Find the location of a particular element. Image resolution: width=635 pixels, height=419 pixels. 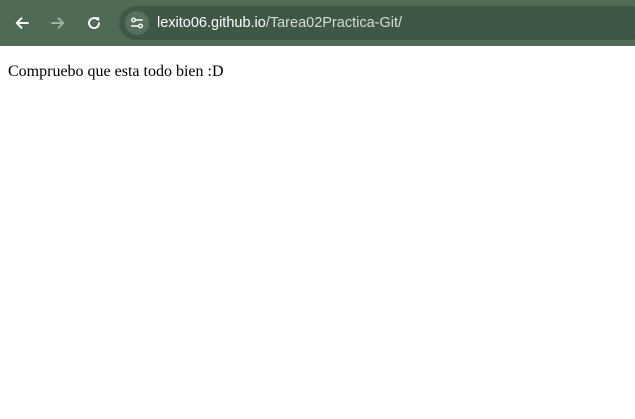

browser-toolbar: lexito06.github.io/Tarea02Practica-Git/ is located at coordinates (317, 23).